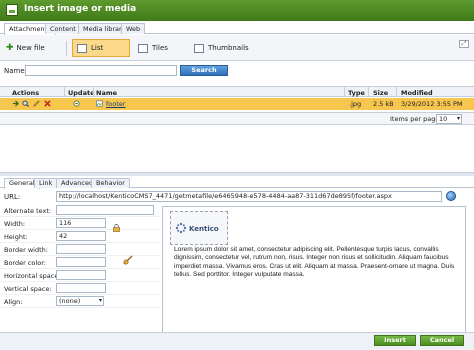 The image size is (474, 350). What do you see at coordinates (15, 224) in the screenshot?
I see `width-label: Width:` at bounding box center [15, 224].